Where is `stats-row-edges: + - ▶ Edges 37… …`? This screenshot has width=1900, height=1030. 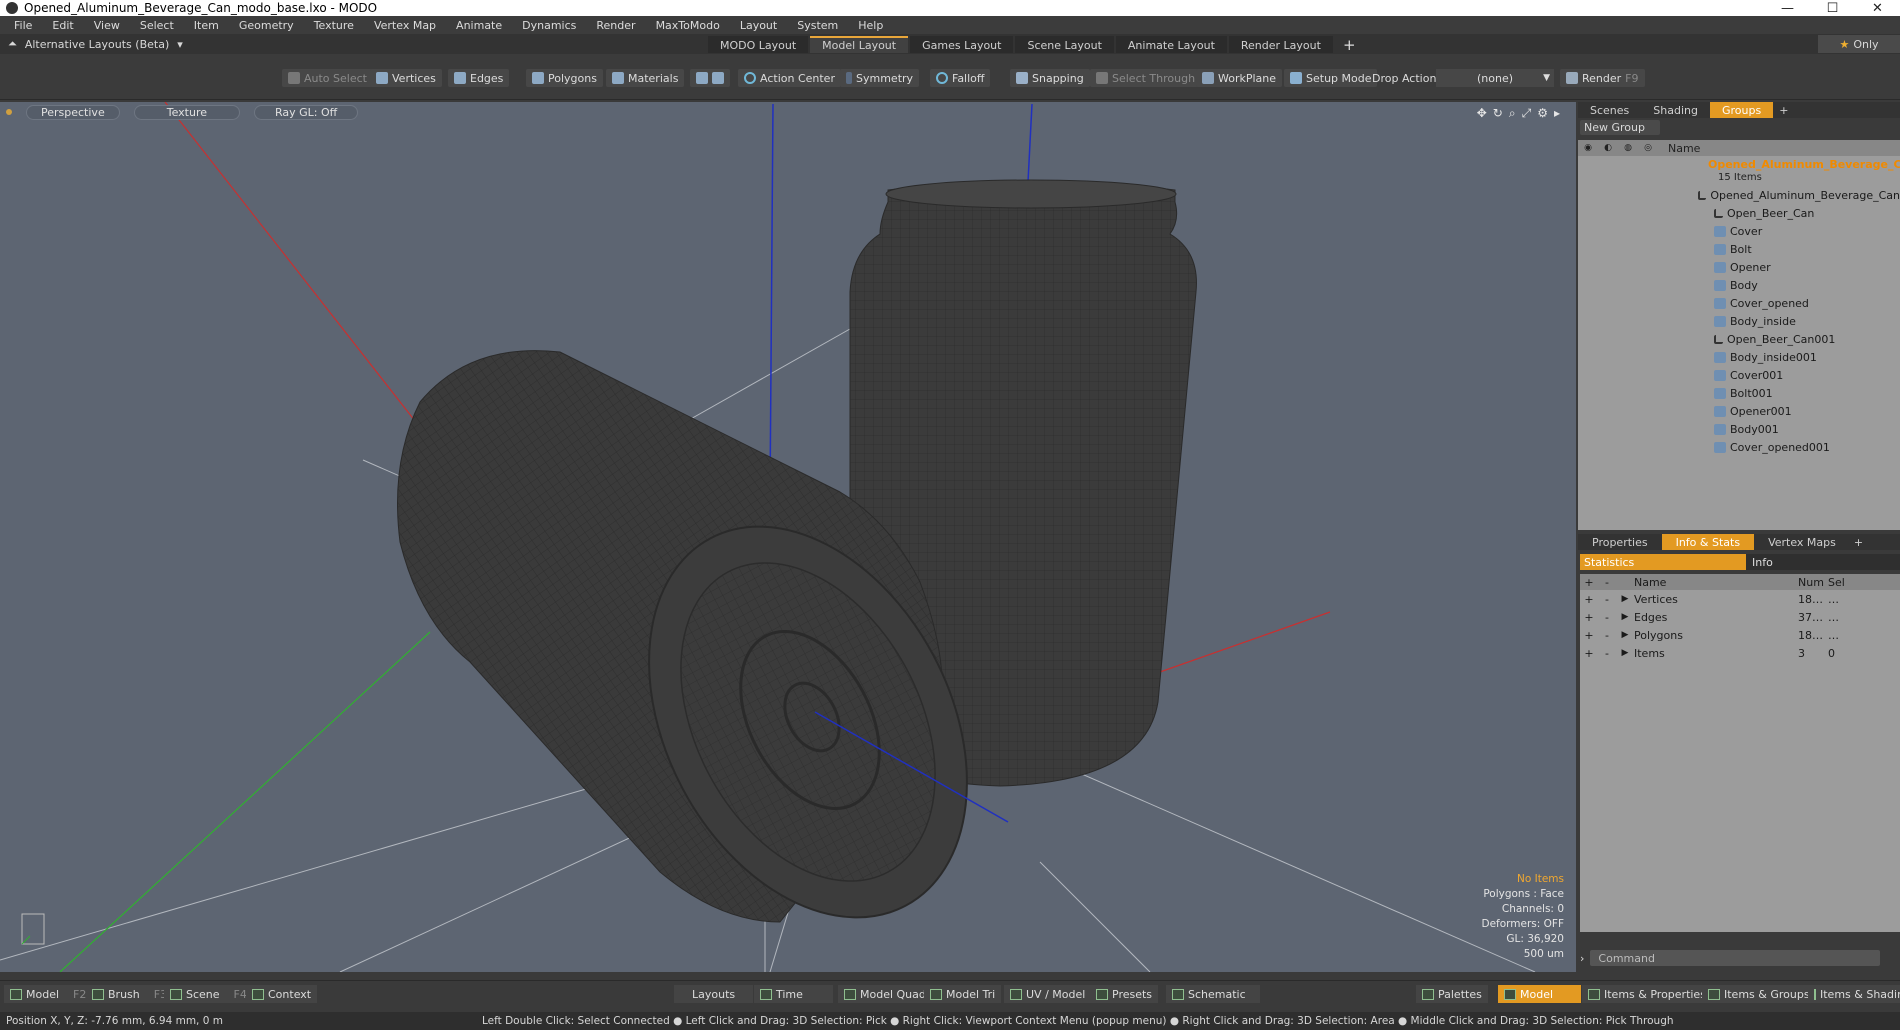
stats-row-edges: + - ▶ Edges 37… … is located at coordinates (1740, 617).